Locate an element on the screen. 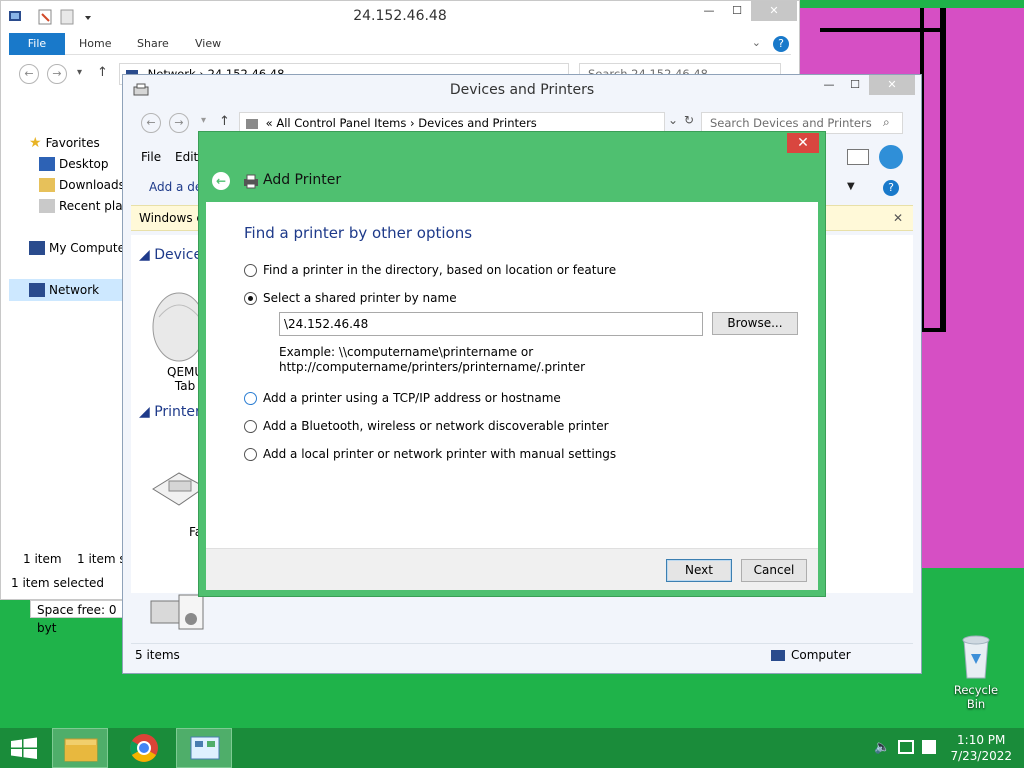 The height and width of the screenshot is (768, 1024). sidebar-item-computer: My Computer is located at coordinates (79, 248).